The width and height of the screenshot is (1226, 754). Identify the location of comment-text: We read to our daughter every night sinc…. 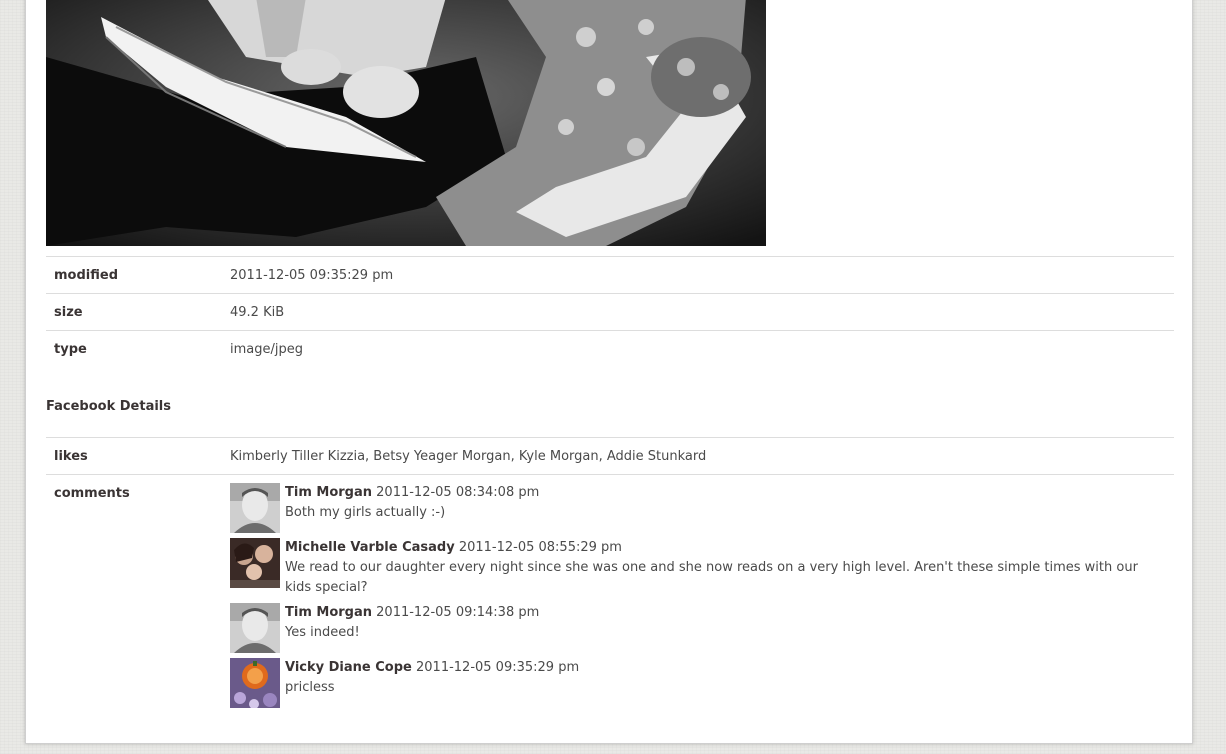
(711, 577).